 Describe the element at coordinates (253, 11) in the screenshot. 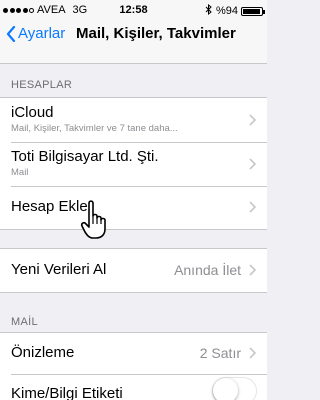

I see `battery-icon` at that location.